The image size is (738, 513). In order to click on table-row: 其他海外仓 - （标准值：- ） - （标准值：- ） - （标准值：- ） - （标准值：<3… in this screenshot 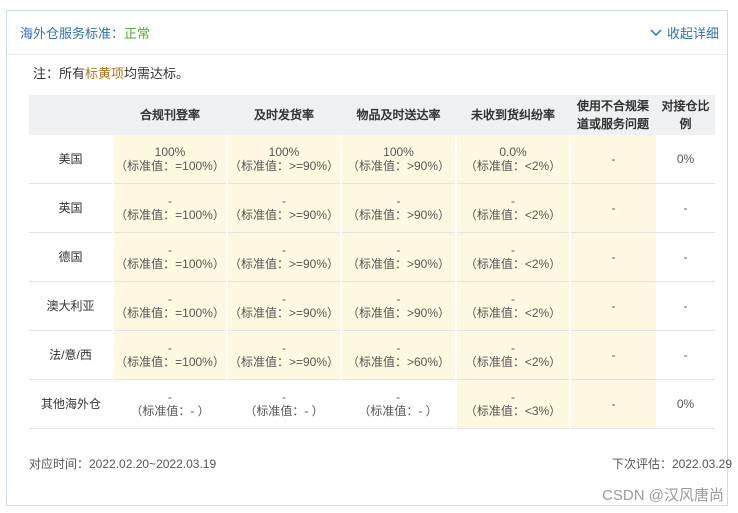, I will do `click(372, 404)`.